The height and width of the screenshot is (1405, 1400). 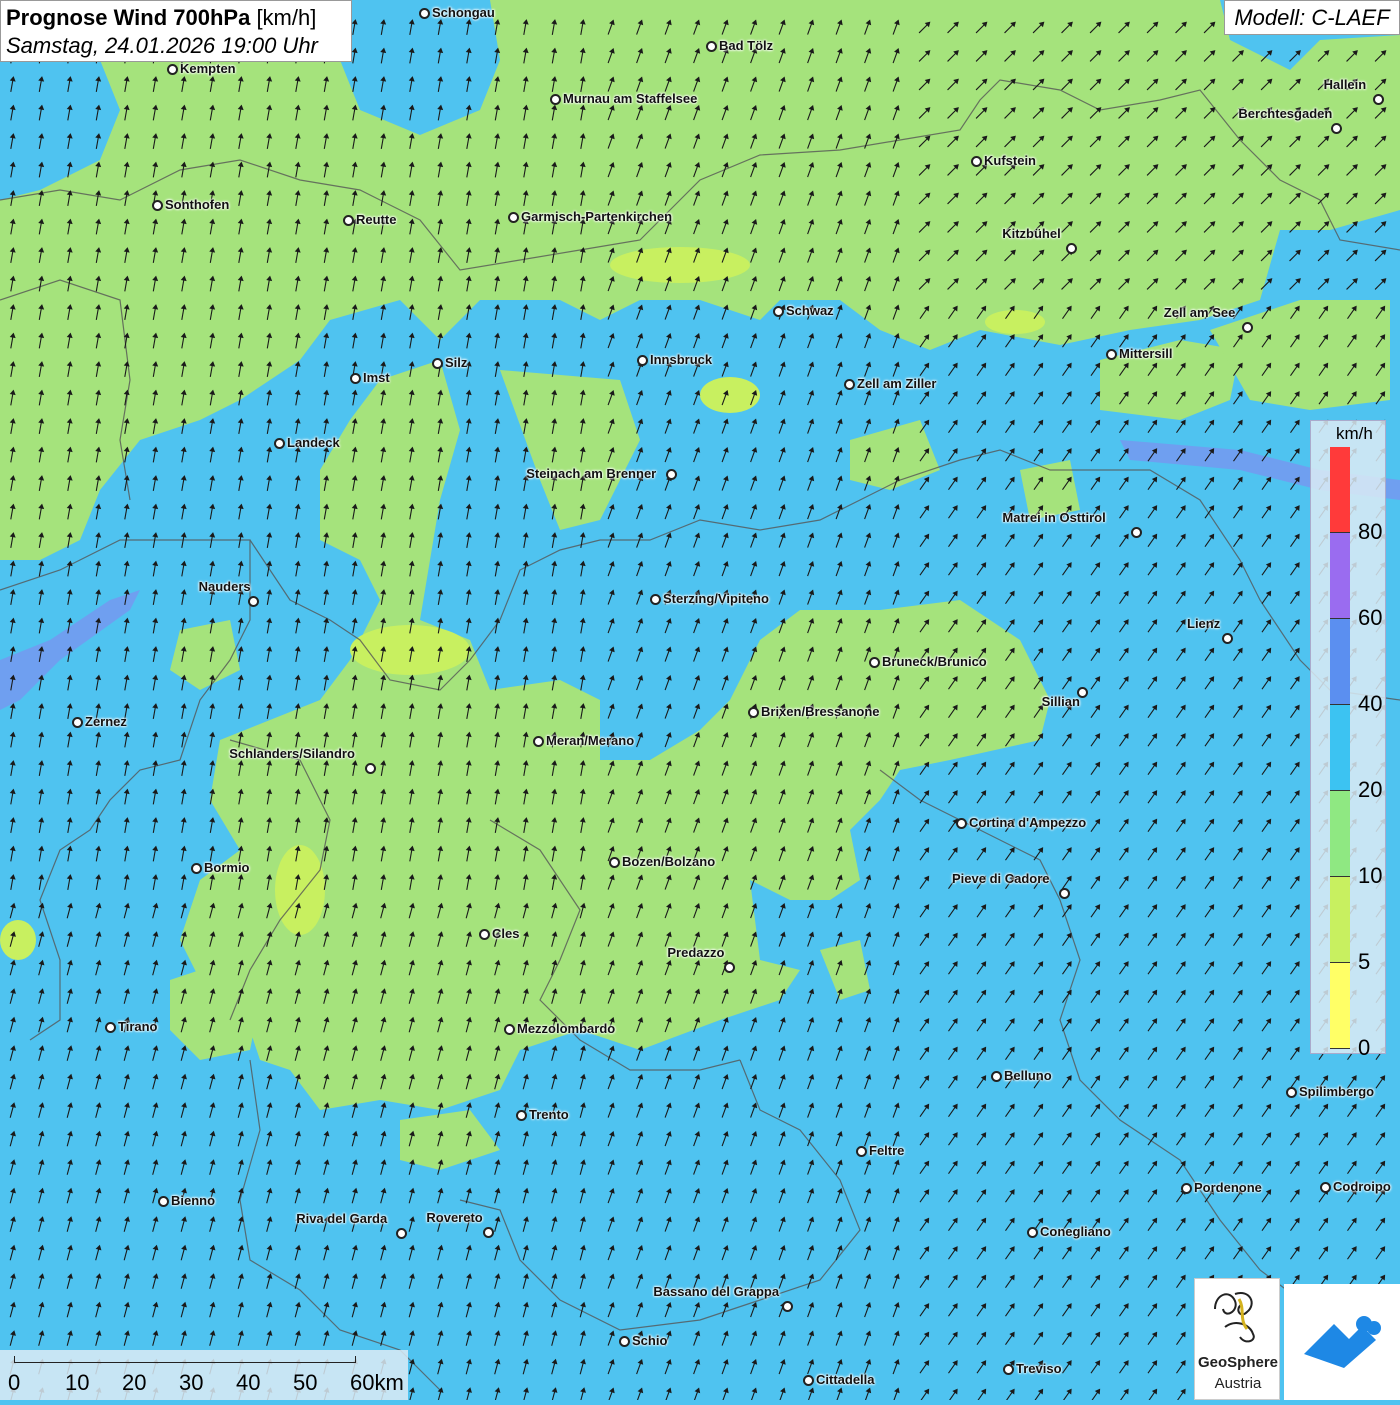 I want to click on city-label: Sonthofen, so click(x=197, y=204).